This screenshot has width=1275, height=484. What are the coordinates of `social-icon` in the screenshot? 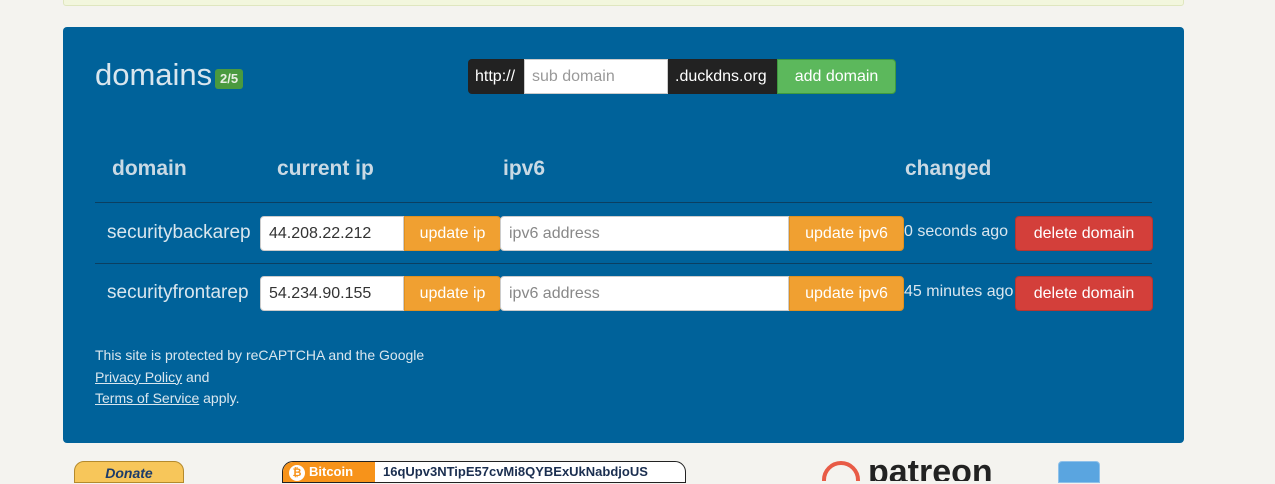 It's located at (1079, 472).